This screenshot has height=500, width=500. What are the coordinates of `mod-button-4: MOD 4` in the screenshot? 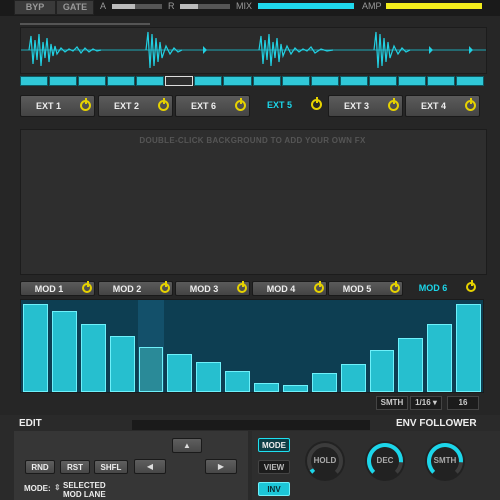 It's located at (289, 288).